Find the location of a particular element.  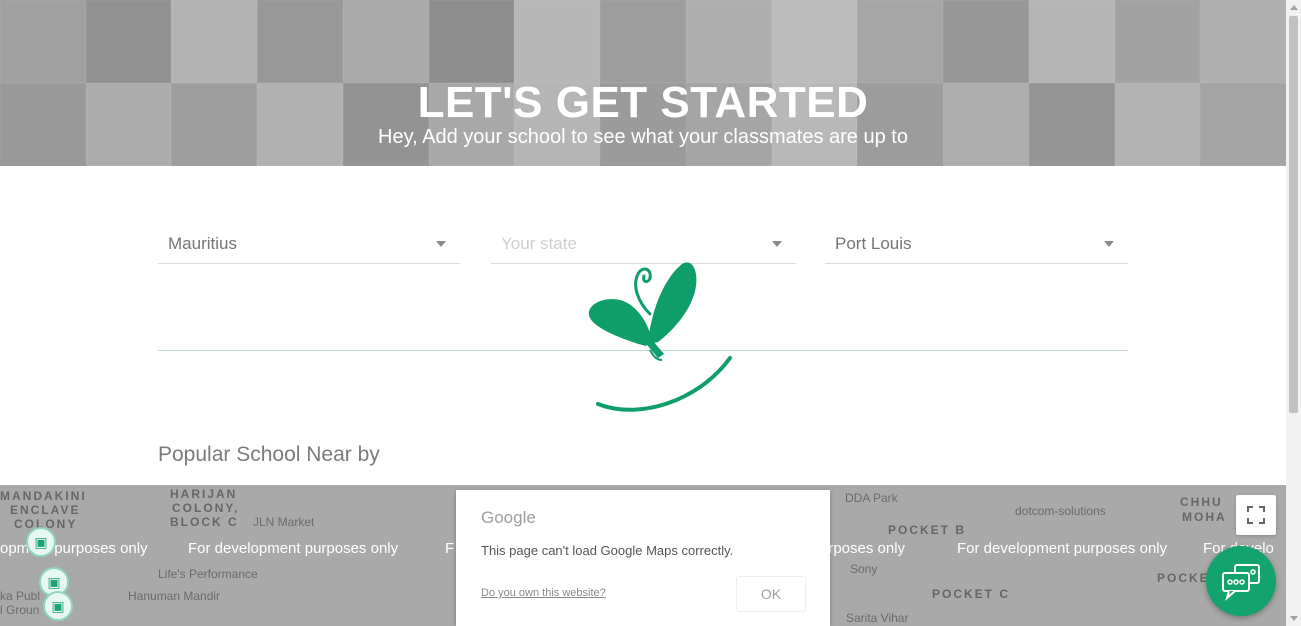

map-label: BLOCK C is located at coordinates (204, 522).